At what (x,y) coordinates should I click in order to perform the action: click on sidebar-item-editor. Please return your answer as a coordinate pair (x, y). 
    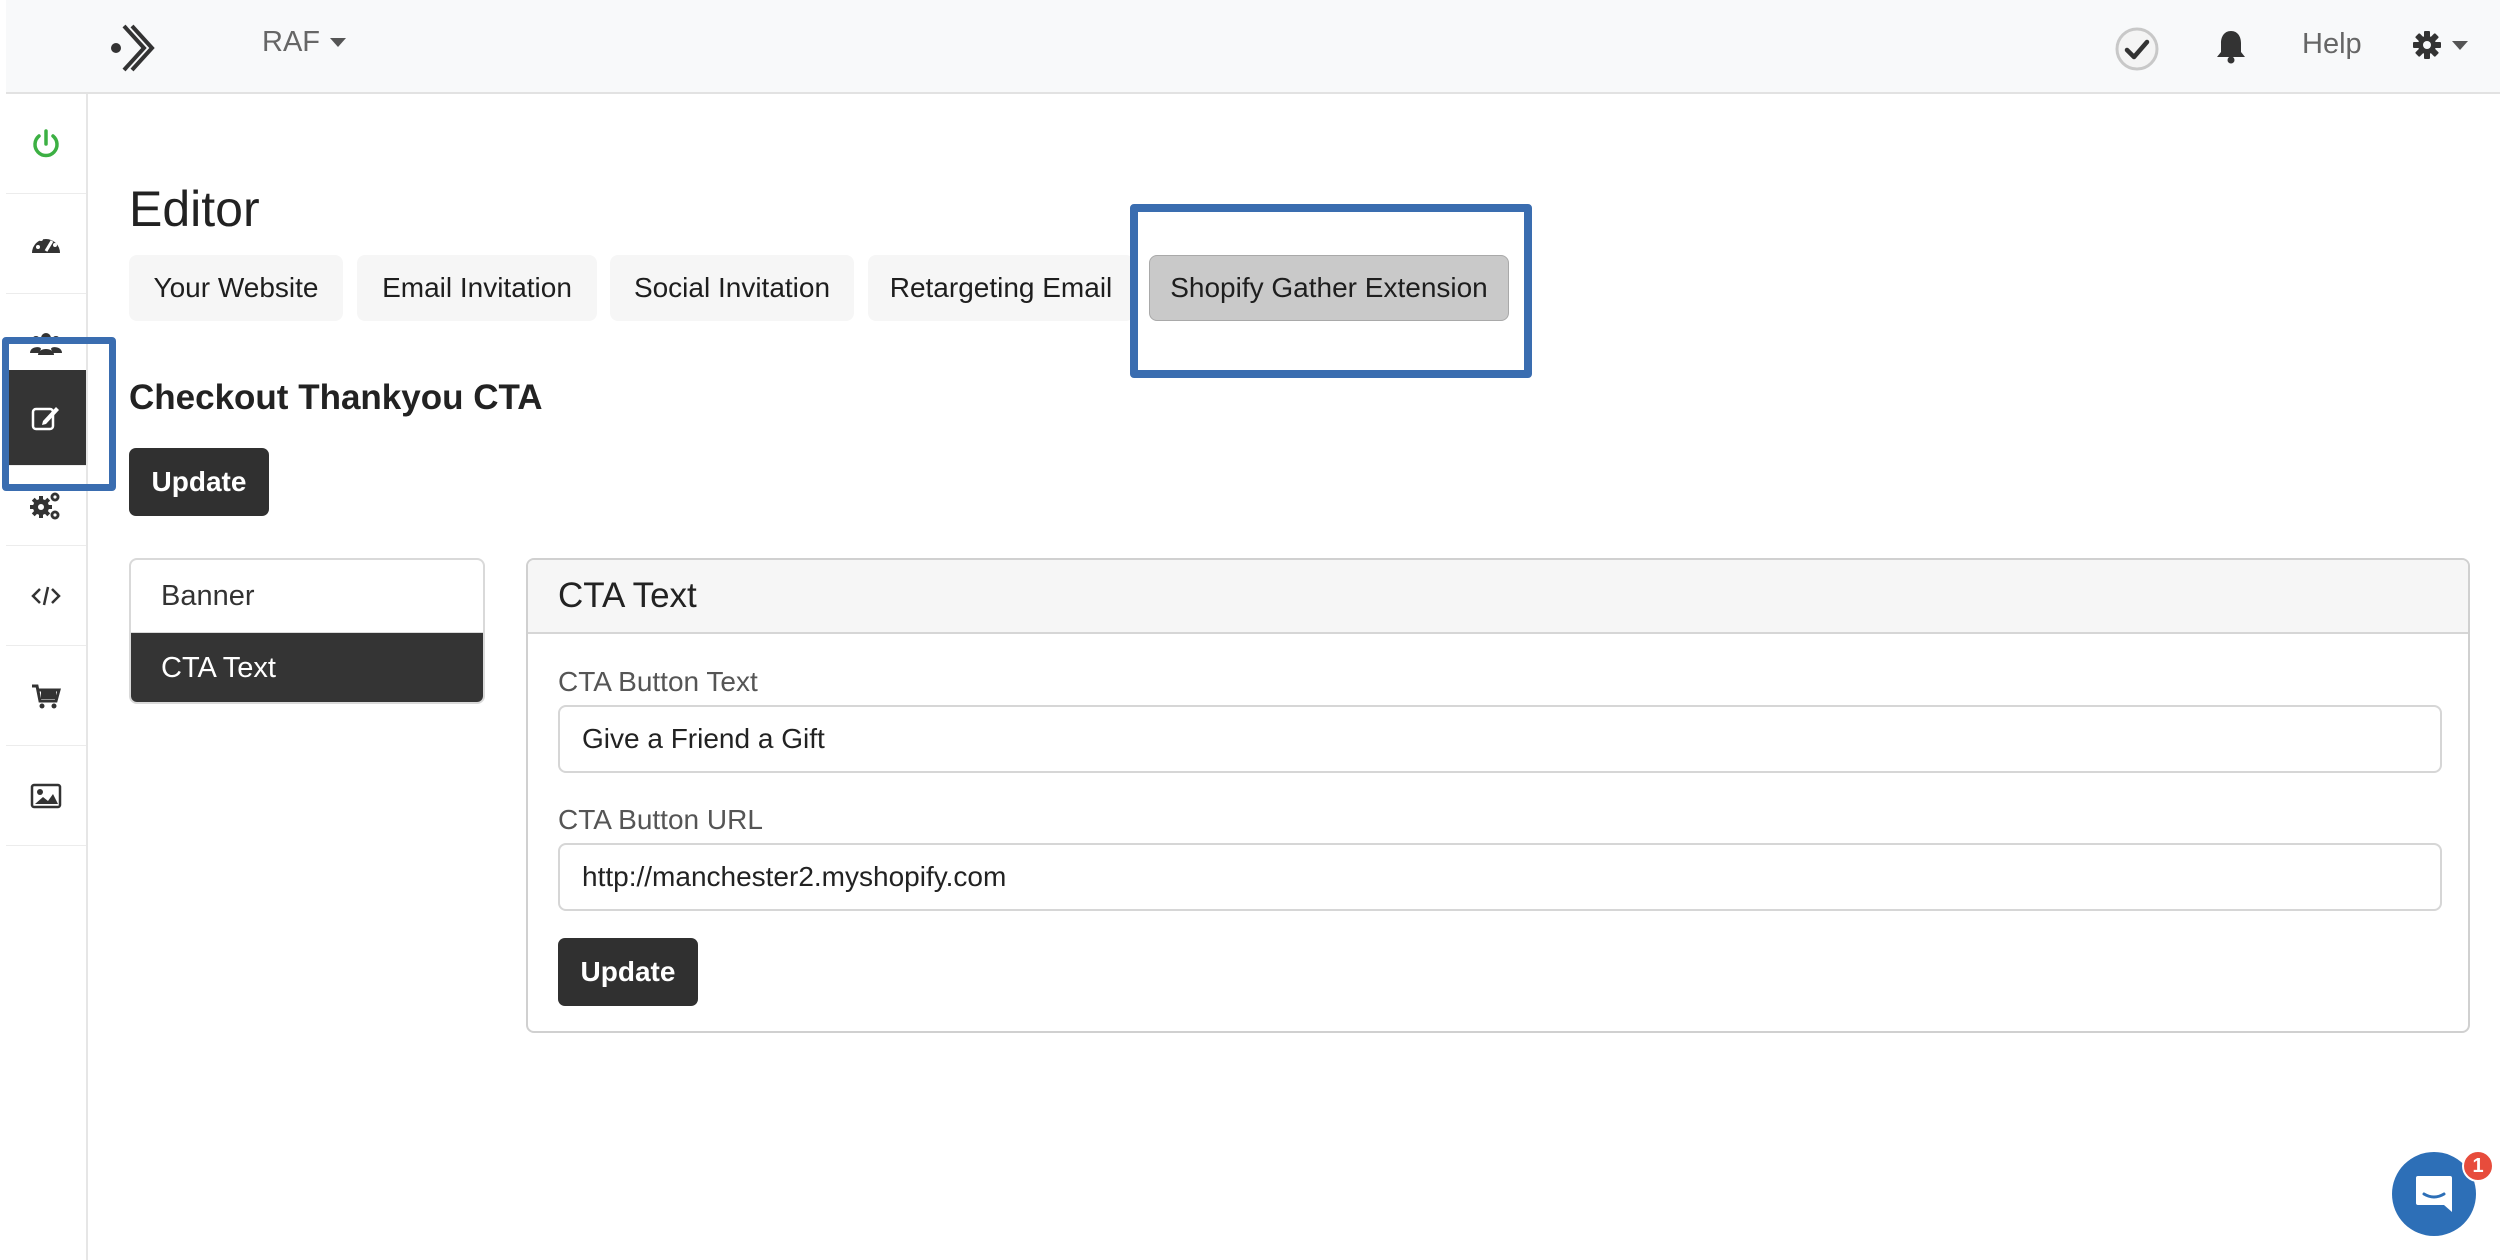
    Looking at the image, I should click on (46, 418).